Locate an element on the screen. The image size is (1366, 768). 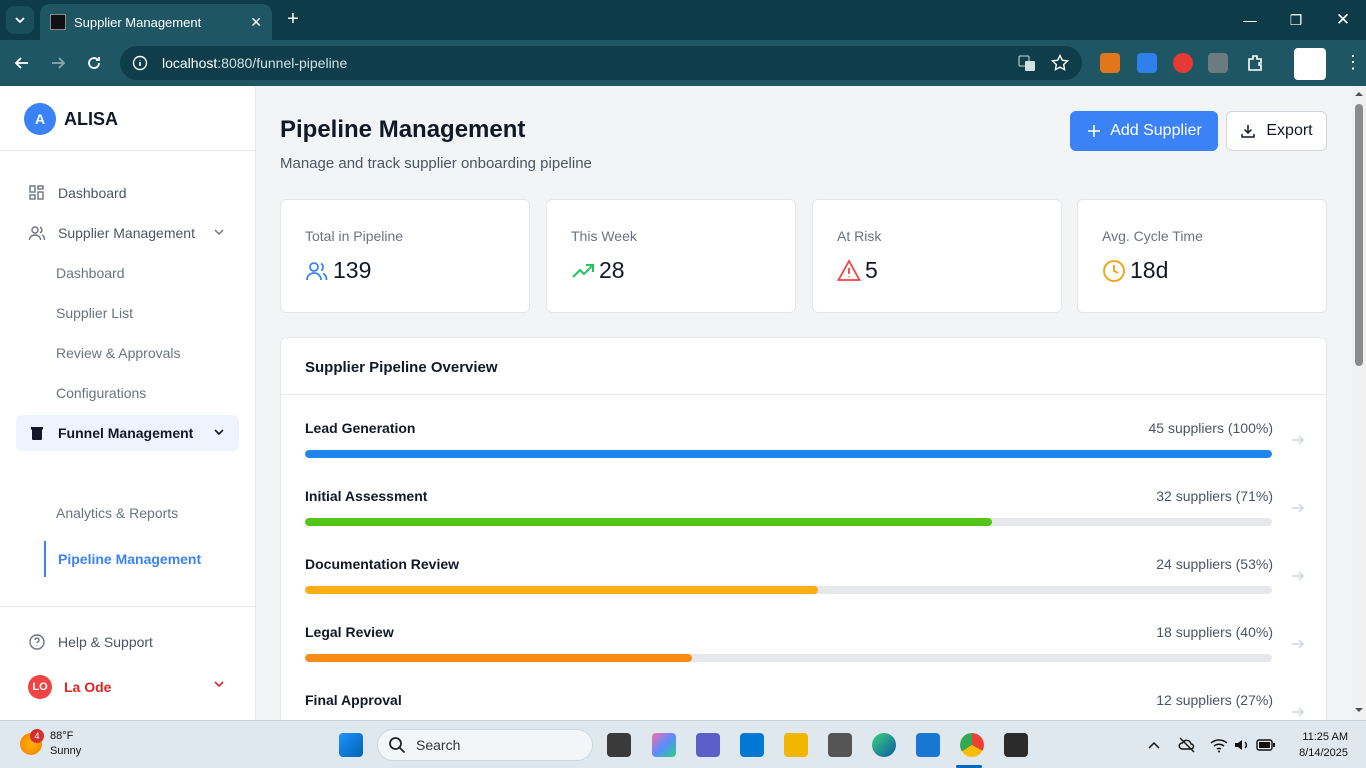
sun-icon: 4 is located at coordinates (32, 742).